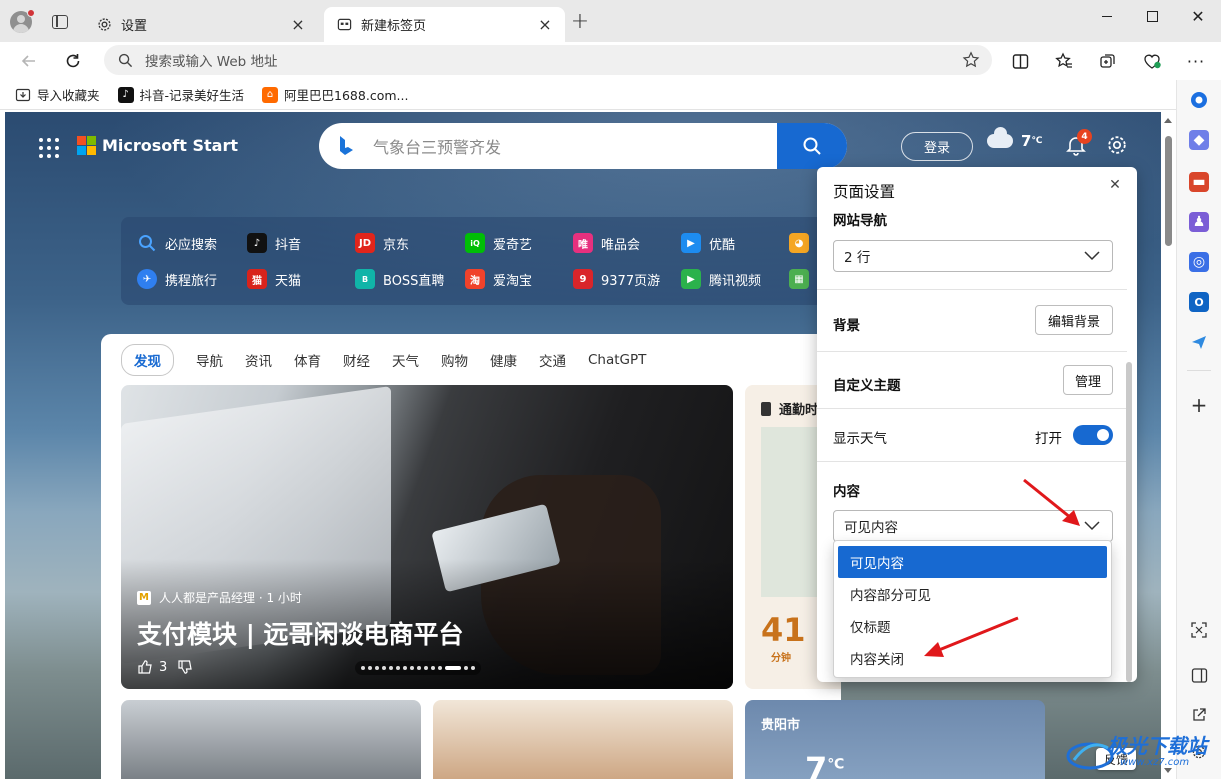  What do you see at coordinates (1107, 16) in the screenshot?
I see `minimize-button` at bounding box center [1107, 16].